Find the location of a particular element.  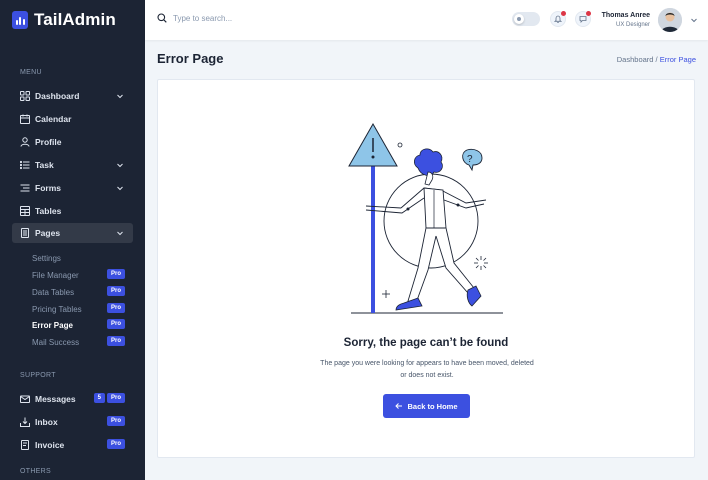

notification-button is located at coordinates (558, 19).